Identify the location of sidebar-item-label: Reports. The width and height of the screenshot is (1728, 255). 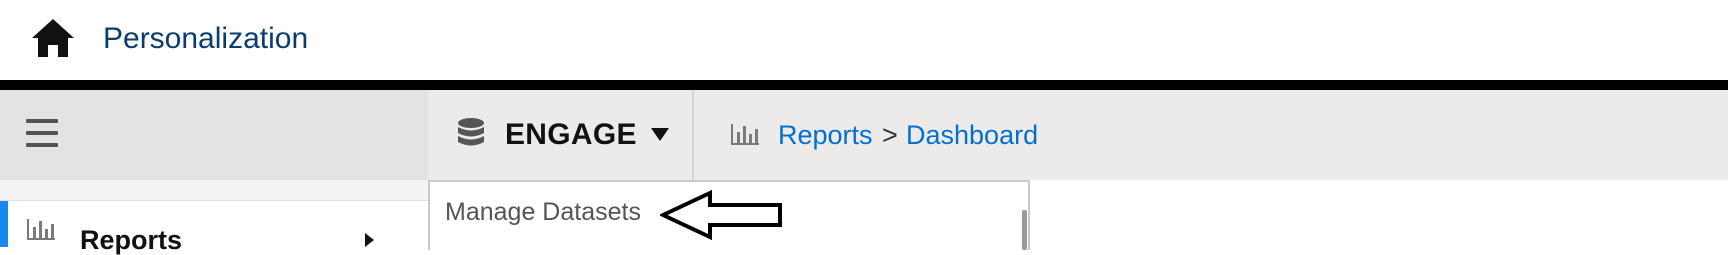
(131, 240).